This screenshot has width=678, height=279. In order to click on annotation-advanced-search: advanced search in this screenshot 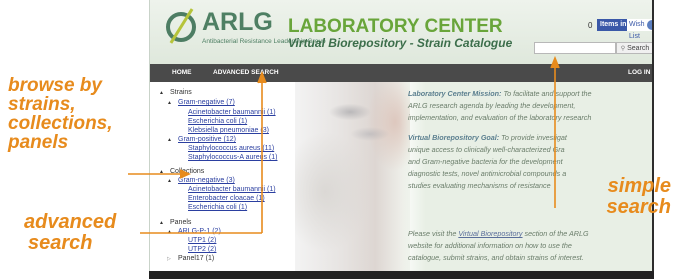, I will do `click(70, 233)`.